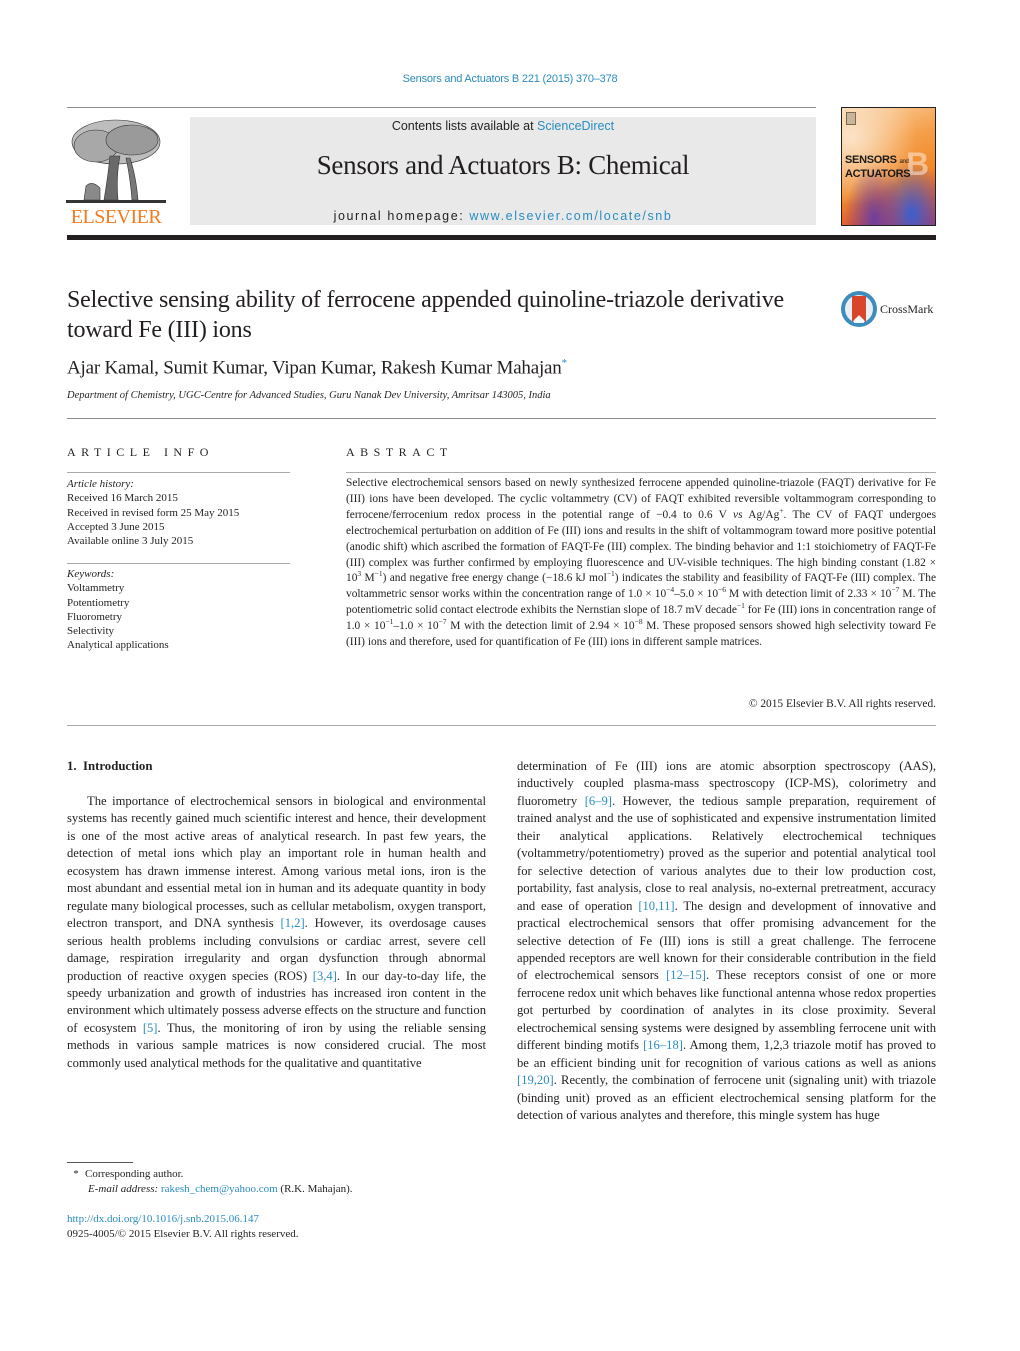 The width and height of the screenshot is (1020, 1351). Describe the element at coordinates (696, 594) in the screenshot. I see `abstract-text-segment: –5.0 × 10` at that location.